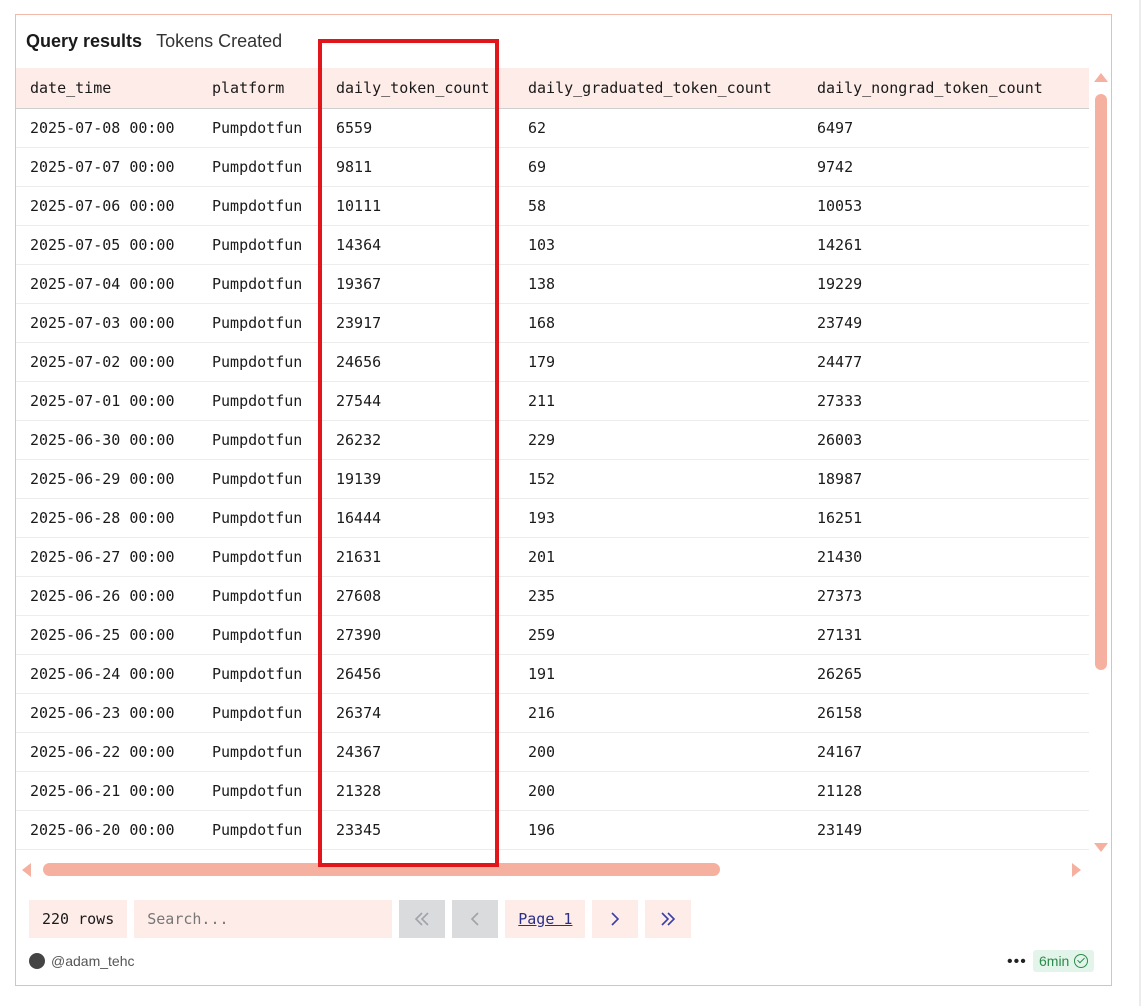 Image resolution: width=1141 pixels, height=1006 pixels. I want to click on previous-page-button, so click(475, 919).